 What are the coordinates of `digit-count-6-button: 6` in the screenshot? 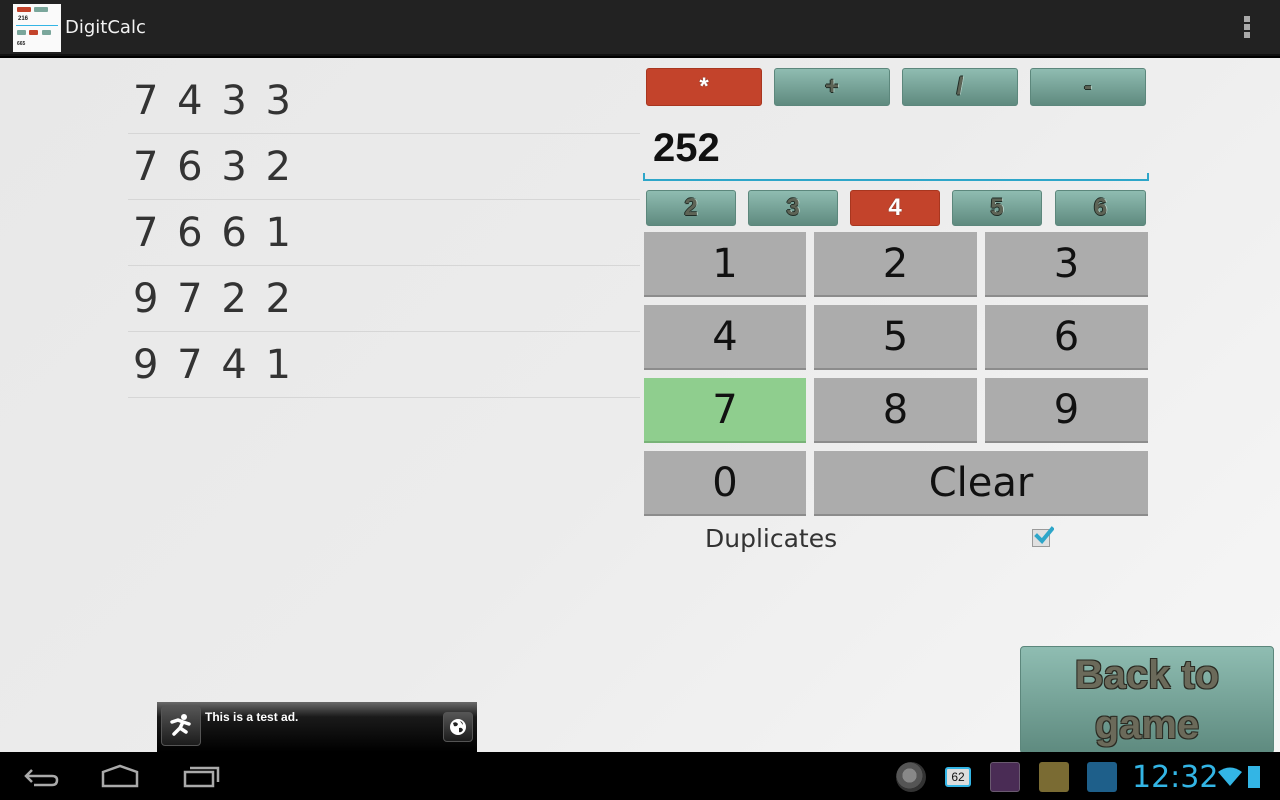 It's located at (1100, 208).